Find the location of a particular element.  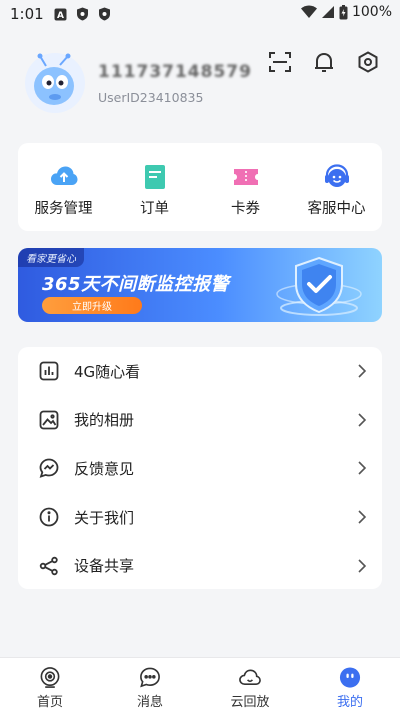

menu-item-feedback-label: 反馈意见 is located at coordinates (104, 468).